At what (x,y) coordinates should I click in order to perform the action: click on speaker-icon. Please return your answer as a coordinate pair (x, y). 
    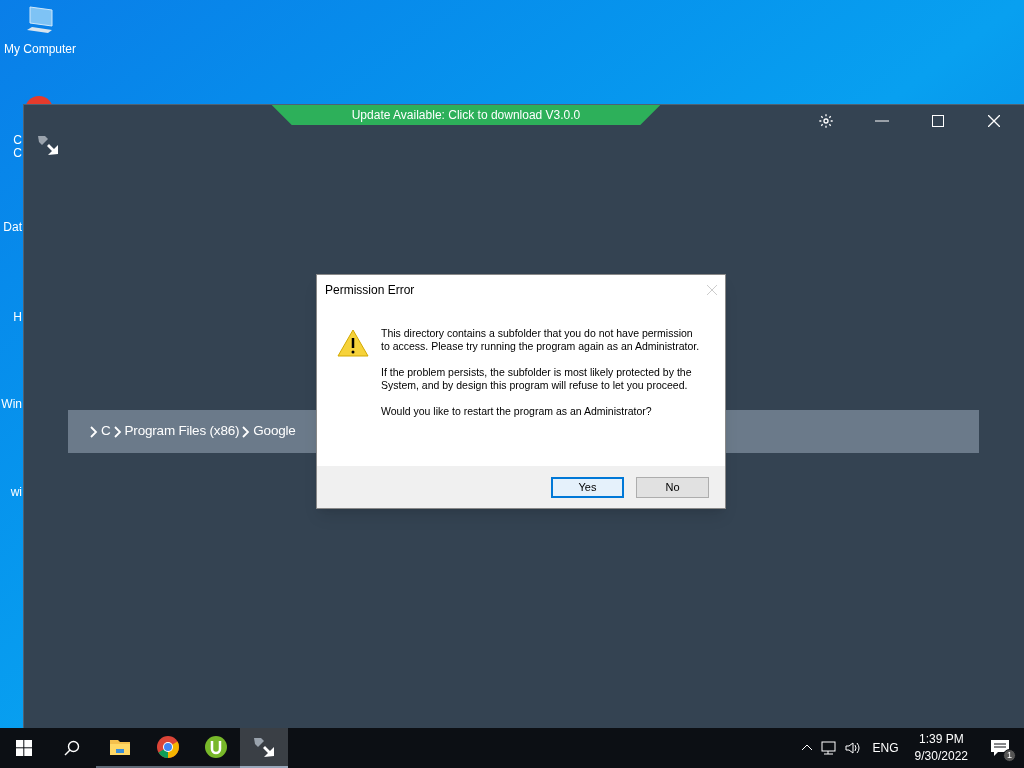
    Looking at the image, I should click on (852, 748).